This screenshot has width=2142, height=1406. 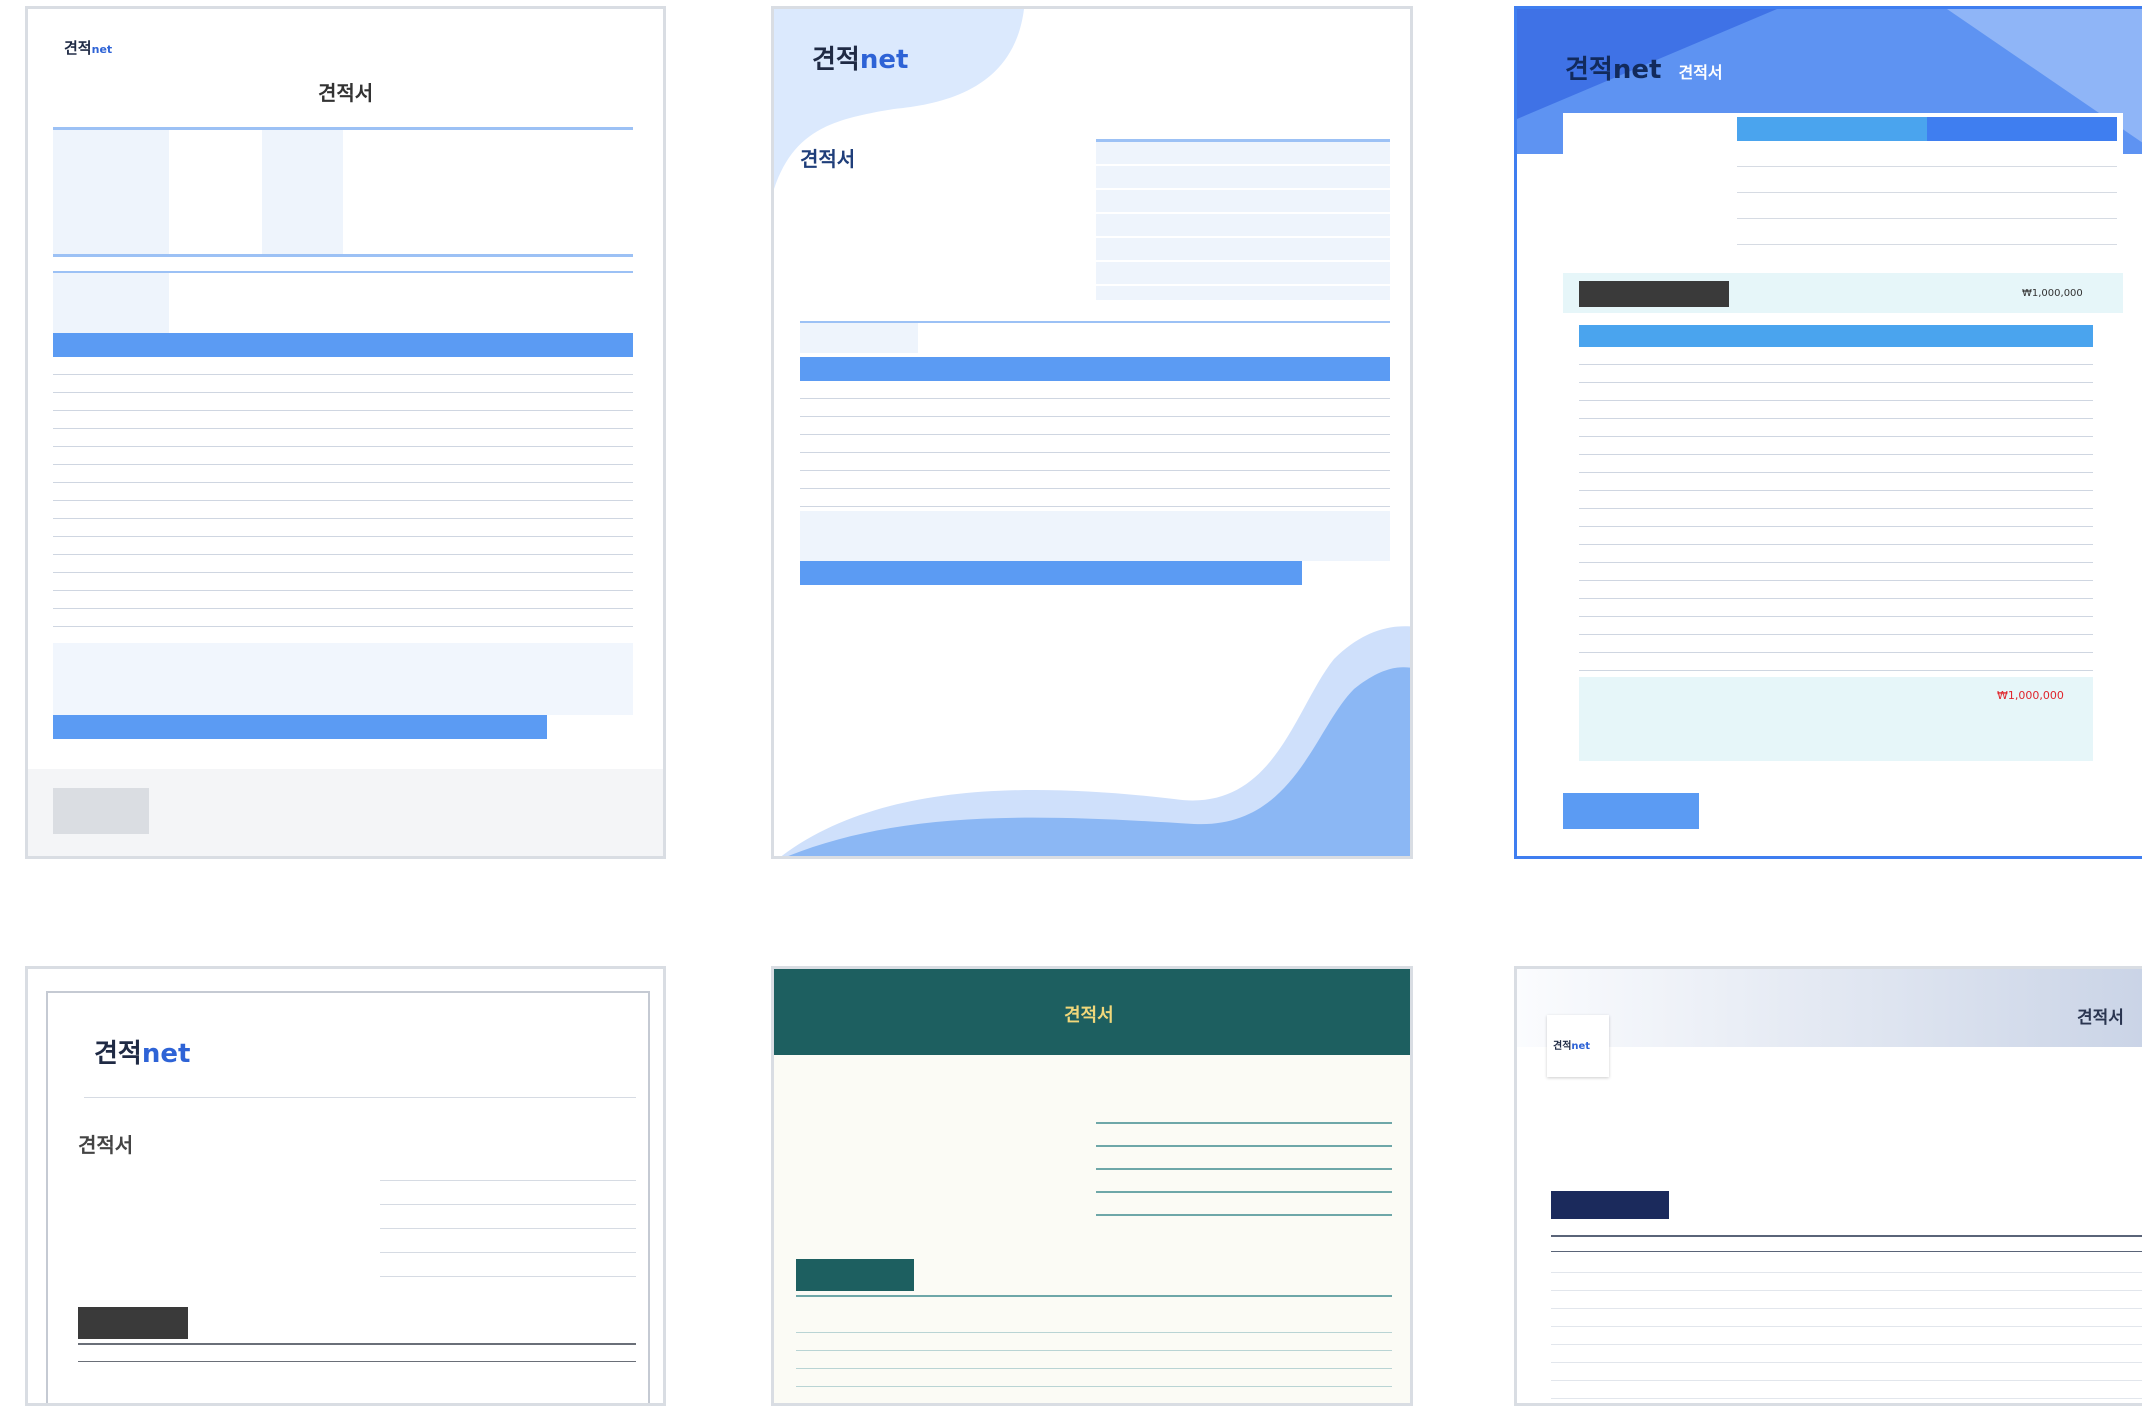 I want to click on logo: 견적net 견적서, so click(x=1644, y=67).